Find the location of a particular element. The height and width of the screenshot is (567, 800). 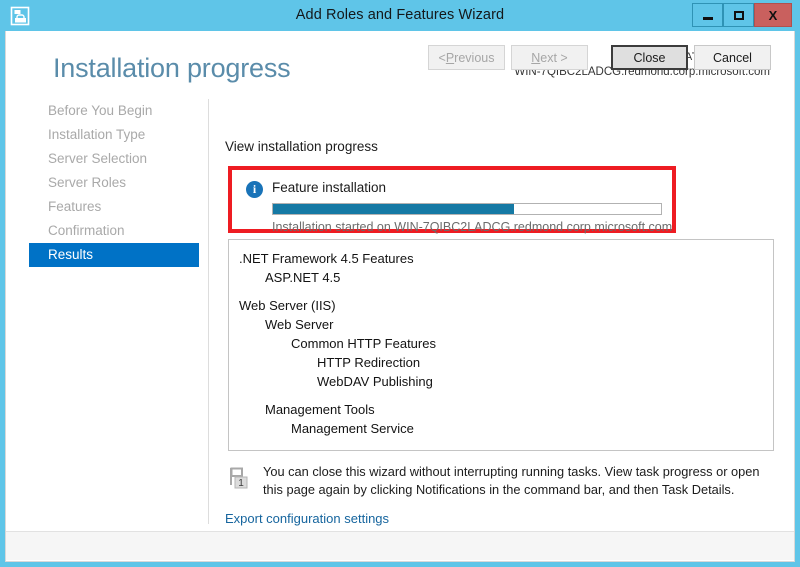

sidebar-item-results: Results is located at coordinates (114, 255).